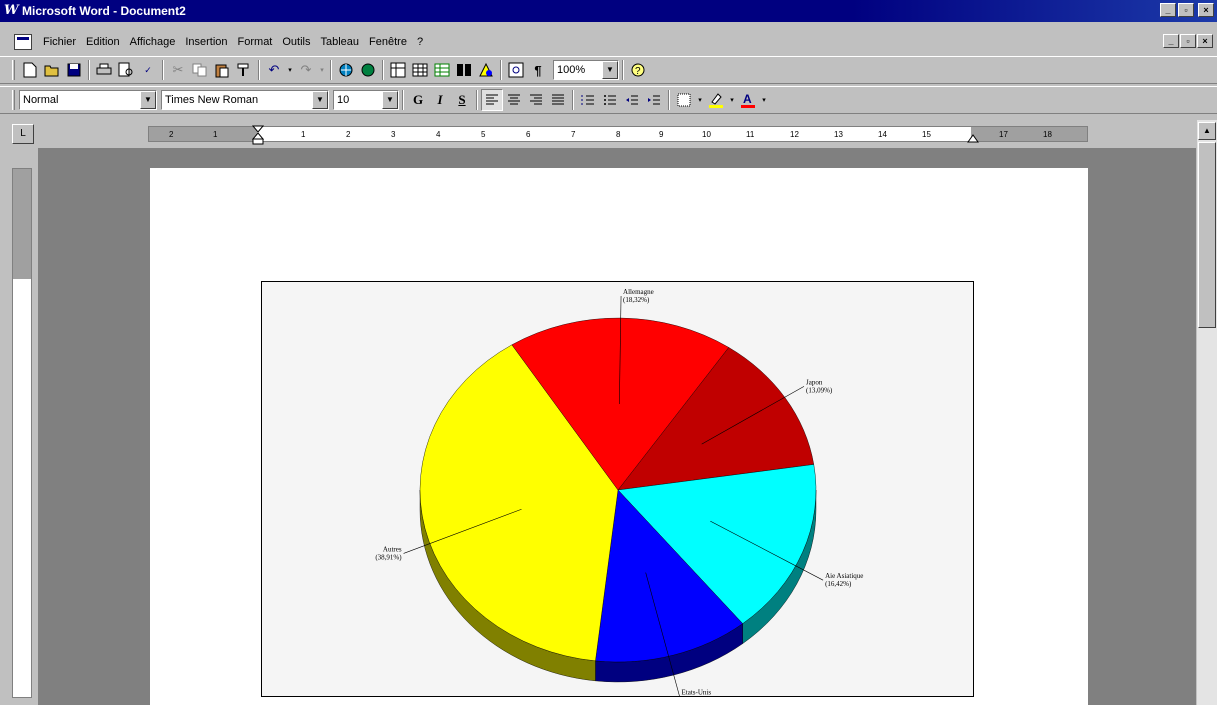 The width and height of the screenshot is (1217, 705). I want to click on pie-label-line: (18,32%), so click(636, 300).